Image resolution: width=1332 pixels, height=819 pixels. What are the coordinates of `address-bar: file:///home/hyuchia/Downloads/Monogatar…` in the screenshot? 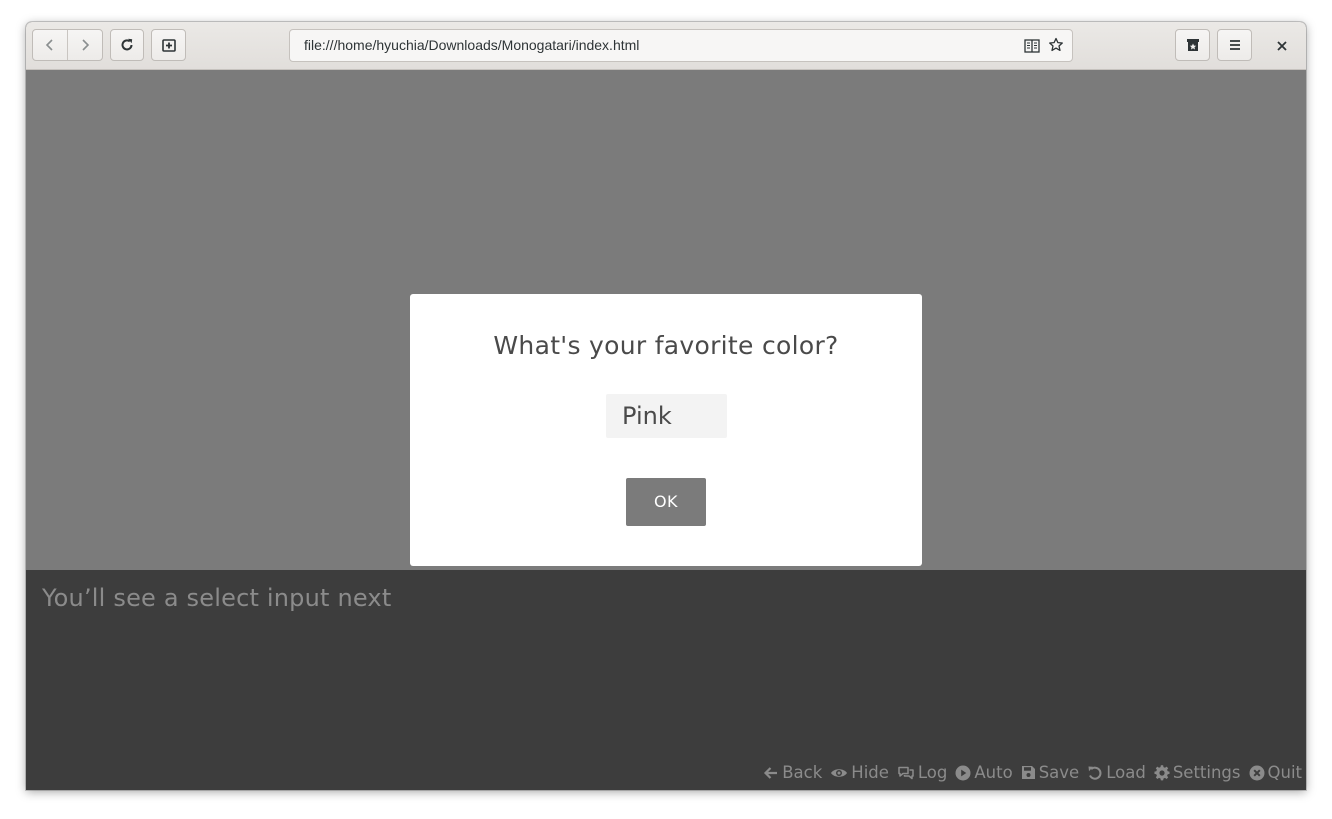 It's located at (681, 45).